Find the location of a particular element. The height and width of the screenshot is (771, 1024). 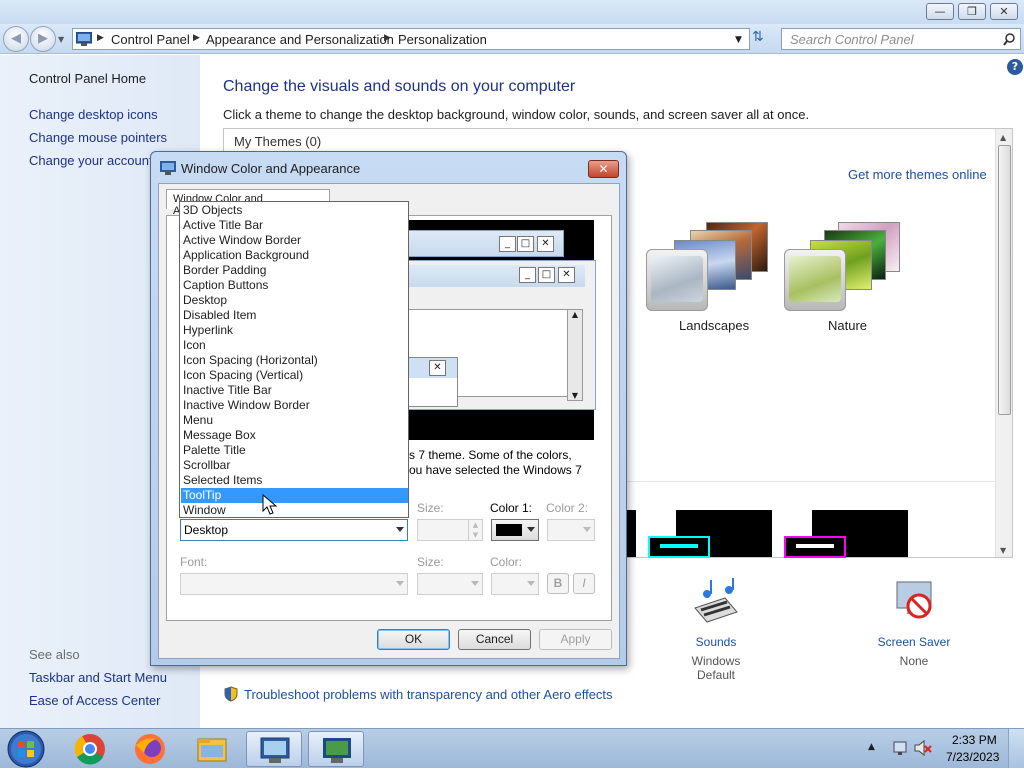

show-hidden-icons-button: ▲ is located at coordinates (871, 747).